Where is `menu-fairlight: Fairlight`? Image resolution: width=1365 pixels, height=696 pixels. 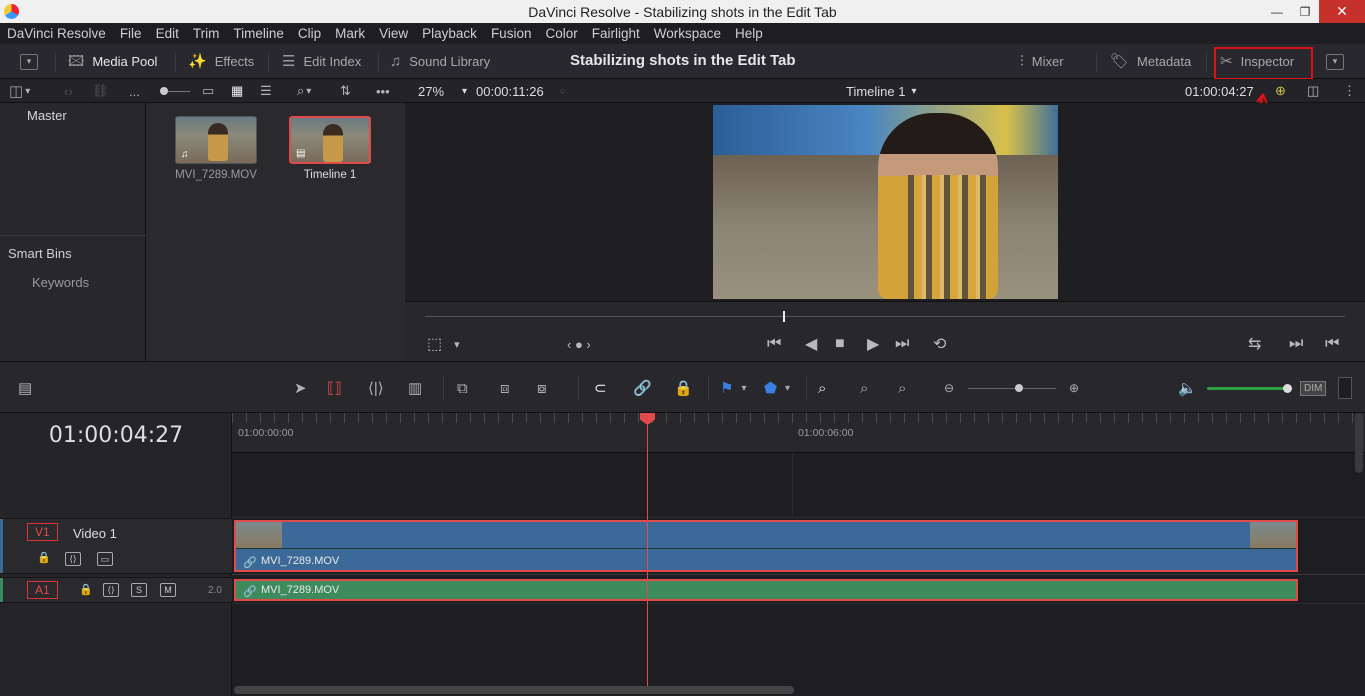
menu-fairlight: Fairlight is located at coordinates (616, 33).